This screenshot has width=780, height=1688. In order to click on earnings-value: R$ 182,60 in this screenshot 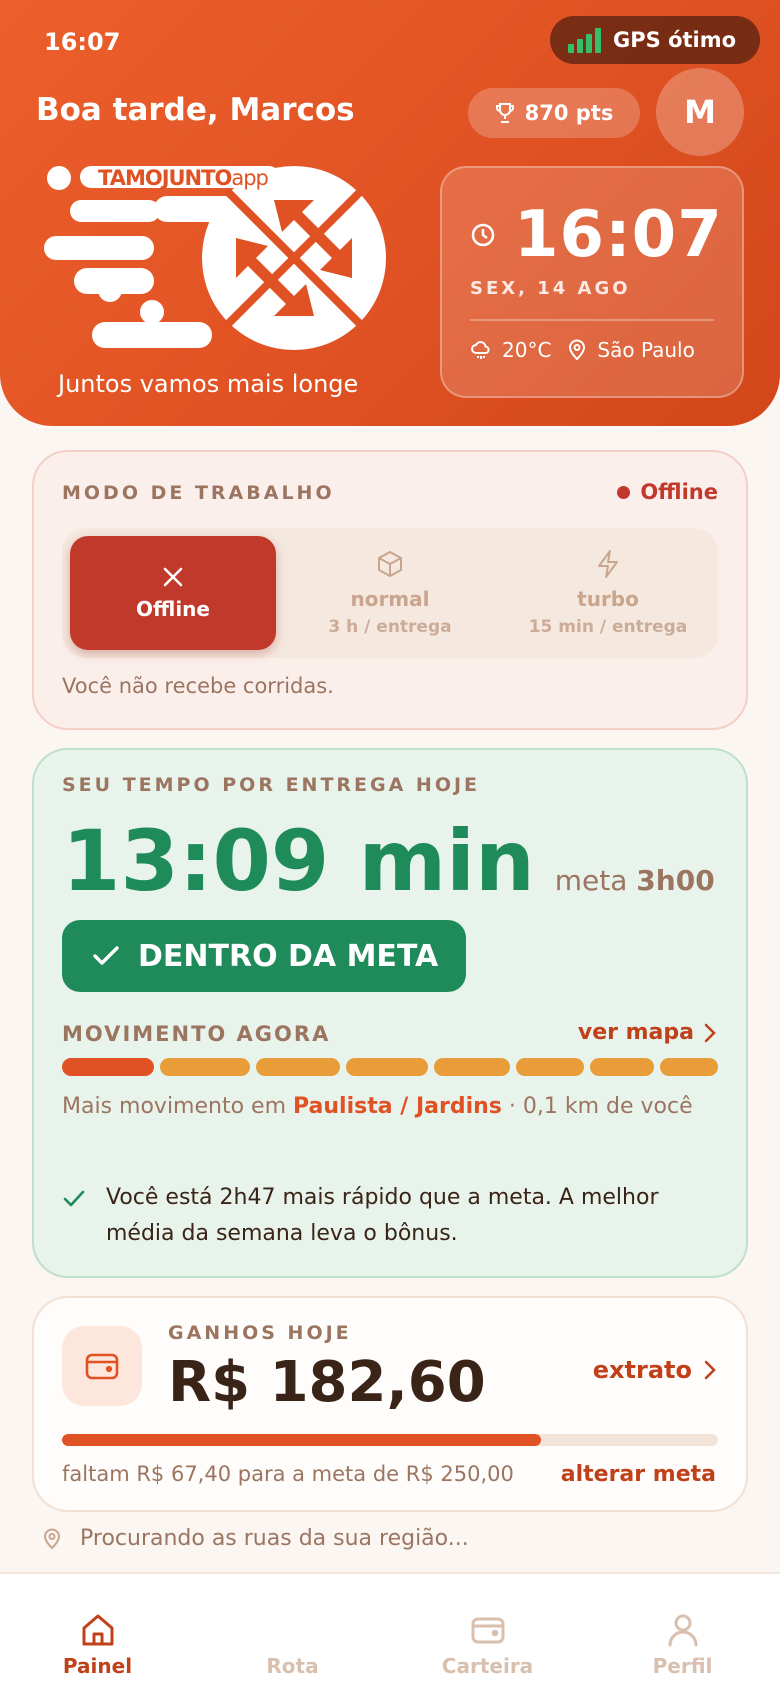, I will do `click(327, 1382)`.